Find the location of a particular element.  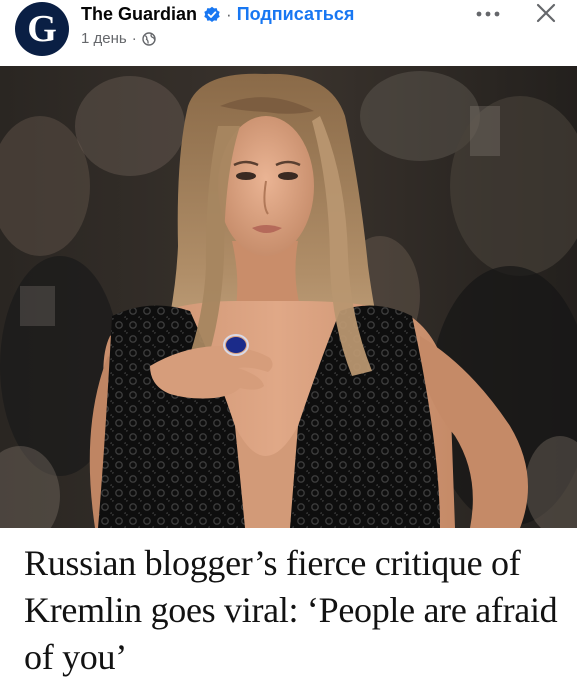

close-button is located at coordinates (546, 13).